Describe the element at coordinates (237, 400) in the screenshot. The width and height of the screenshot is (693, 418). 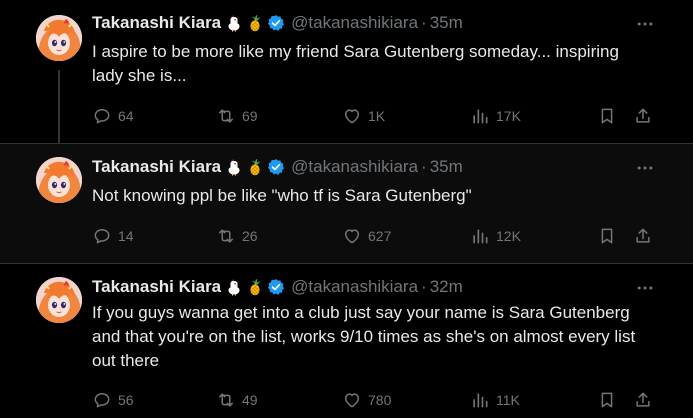
I see `retweet-button: 49` at that location.